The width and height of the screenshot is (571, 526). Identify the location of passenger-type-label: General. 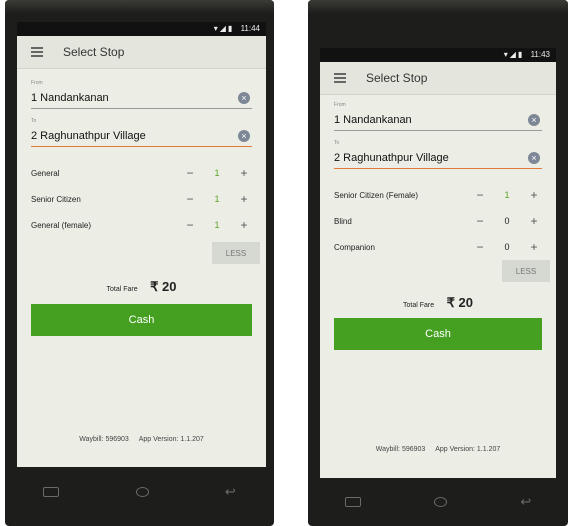
(45, 173).